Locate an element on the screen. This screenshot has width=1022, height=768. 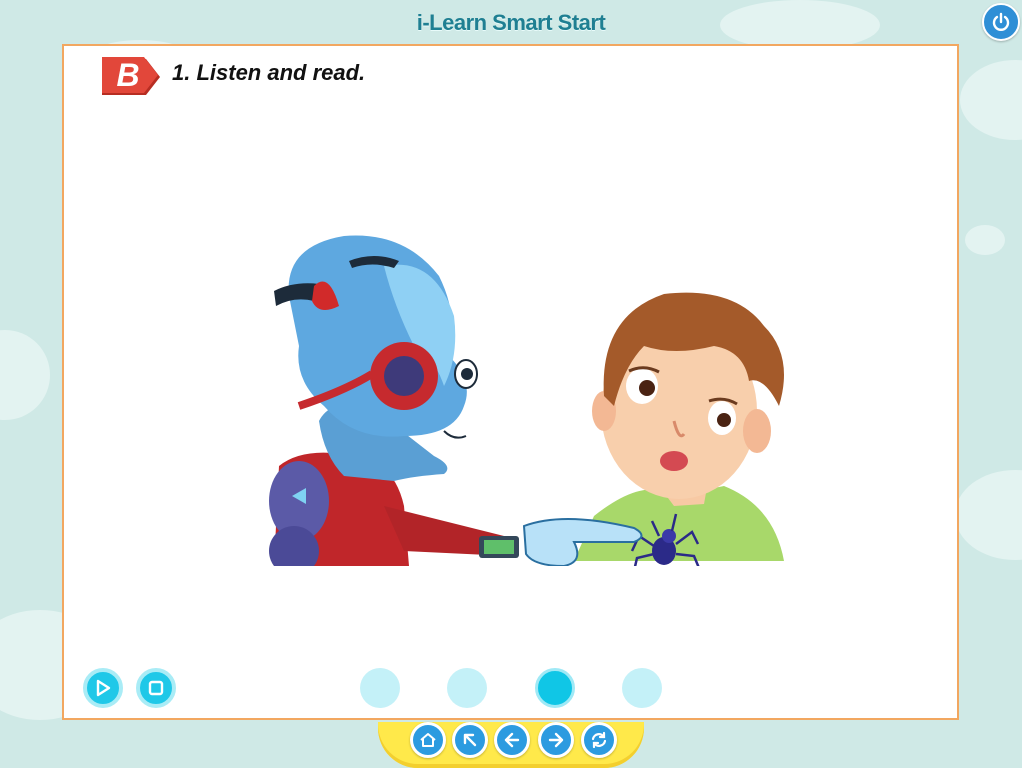
stop-icon is located at coordinates (156, 688).